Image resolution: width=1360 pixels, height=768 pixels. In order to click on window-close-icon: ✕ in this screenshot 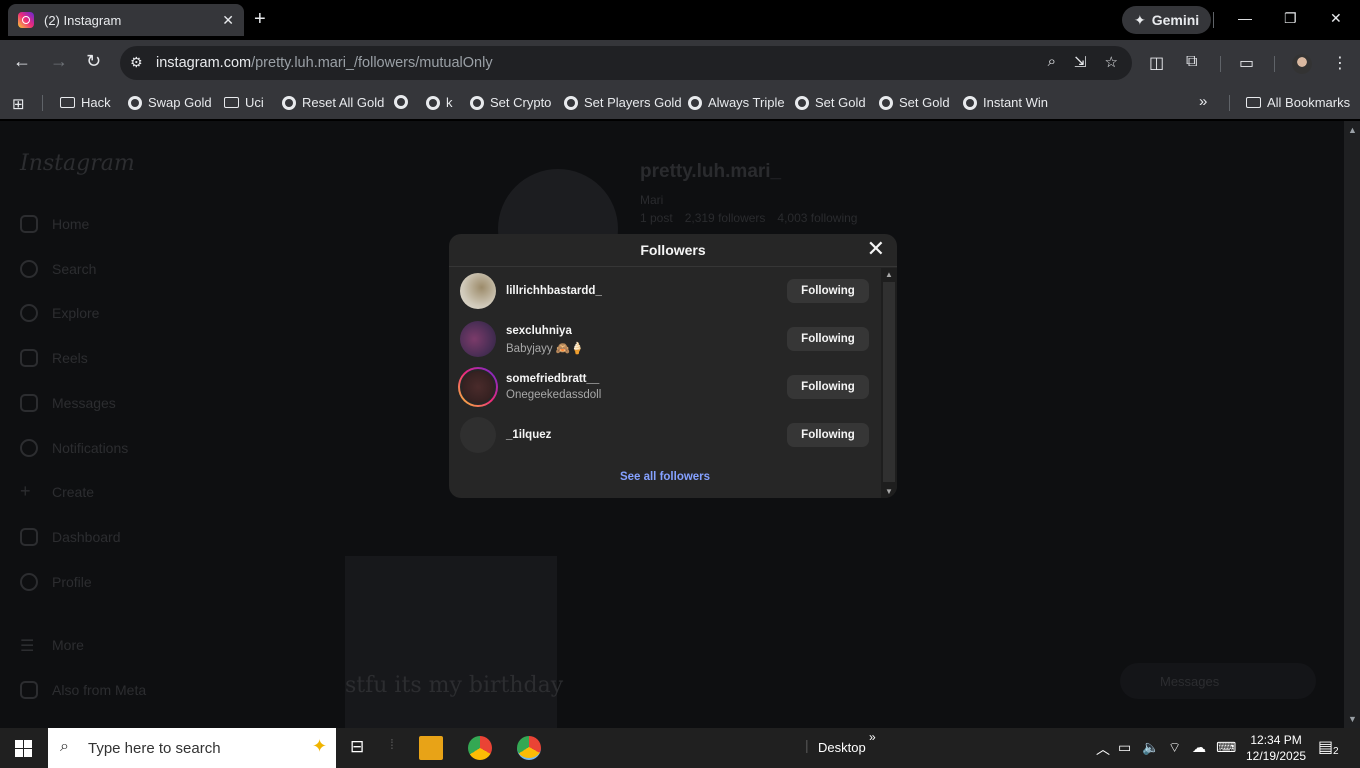, I will do `click(1336, 18)`.